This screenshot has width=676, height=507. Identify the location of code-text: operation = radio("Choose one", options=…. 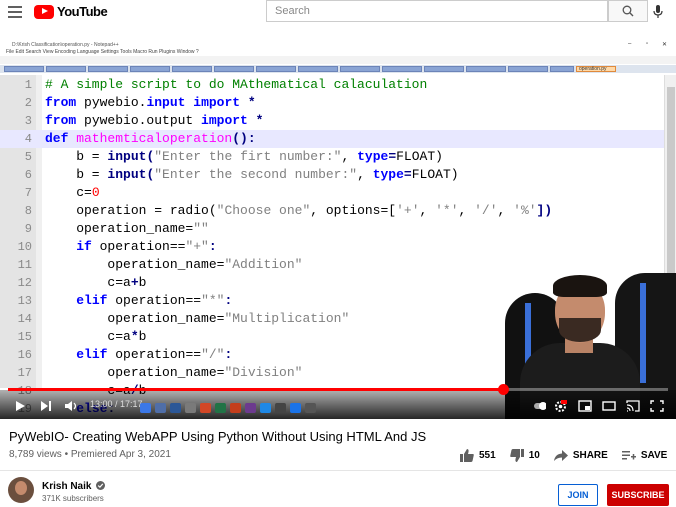
(298, 211).